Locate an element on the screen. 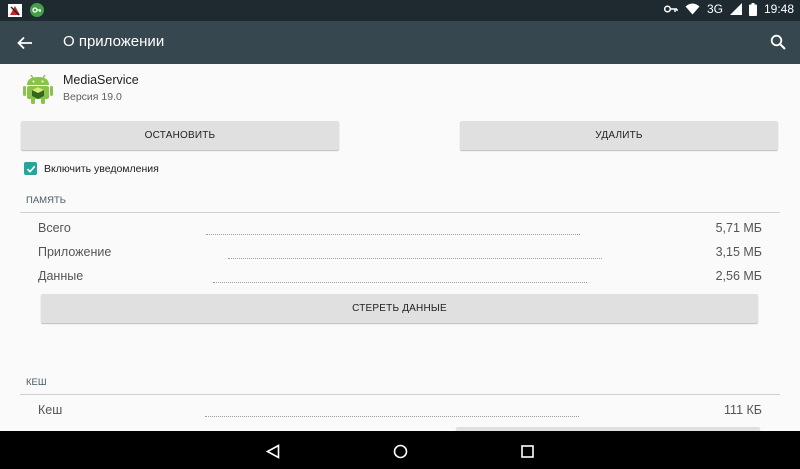 Image resolution: width=800 pixels, height=469 pixels. square-recents-icon is located at coordinates (527, 451).